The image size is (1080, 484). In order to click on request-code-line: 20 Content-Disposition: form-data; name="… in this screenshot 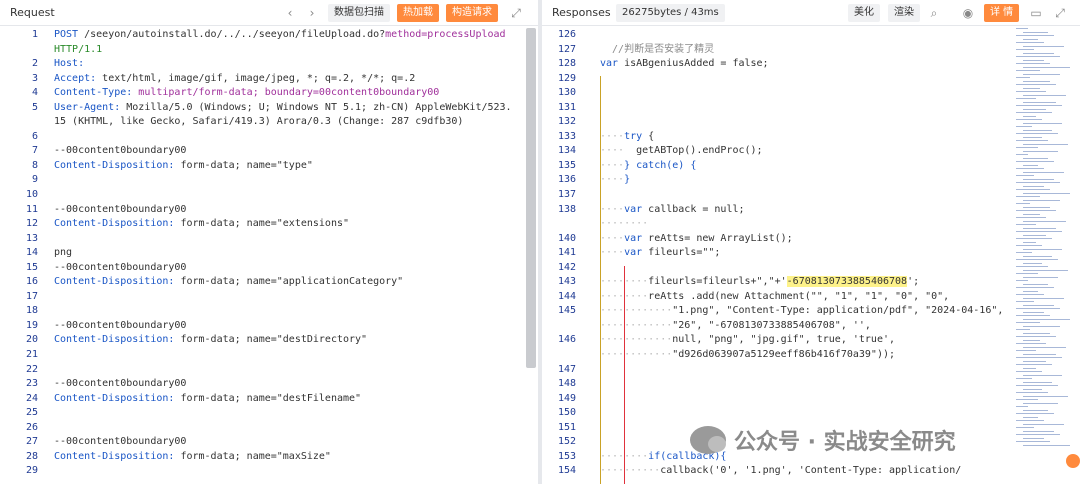, I will do `click(269, 340)`.